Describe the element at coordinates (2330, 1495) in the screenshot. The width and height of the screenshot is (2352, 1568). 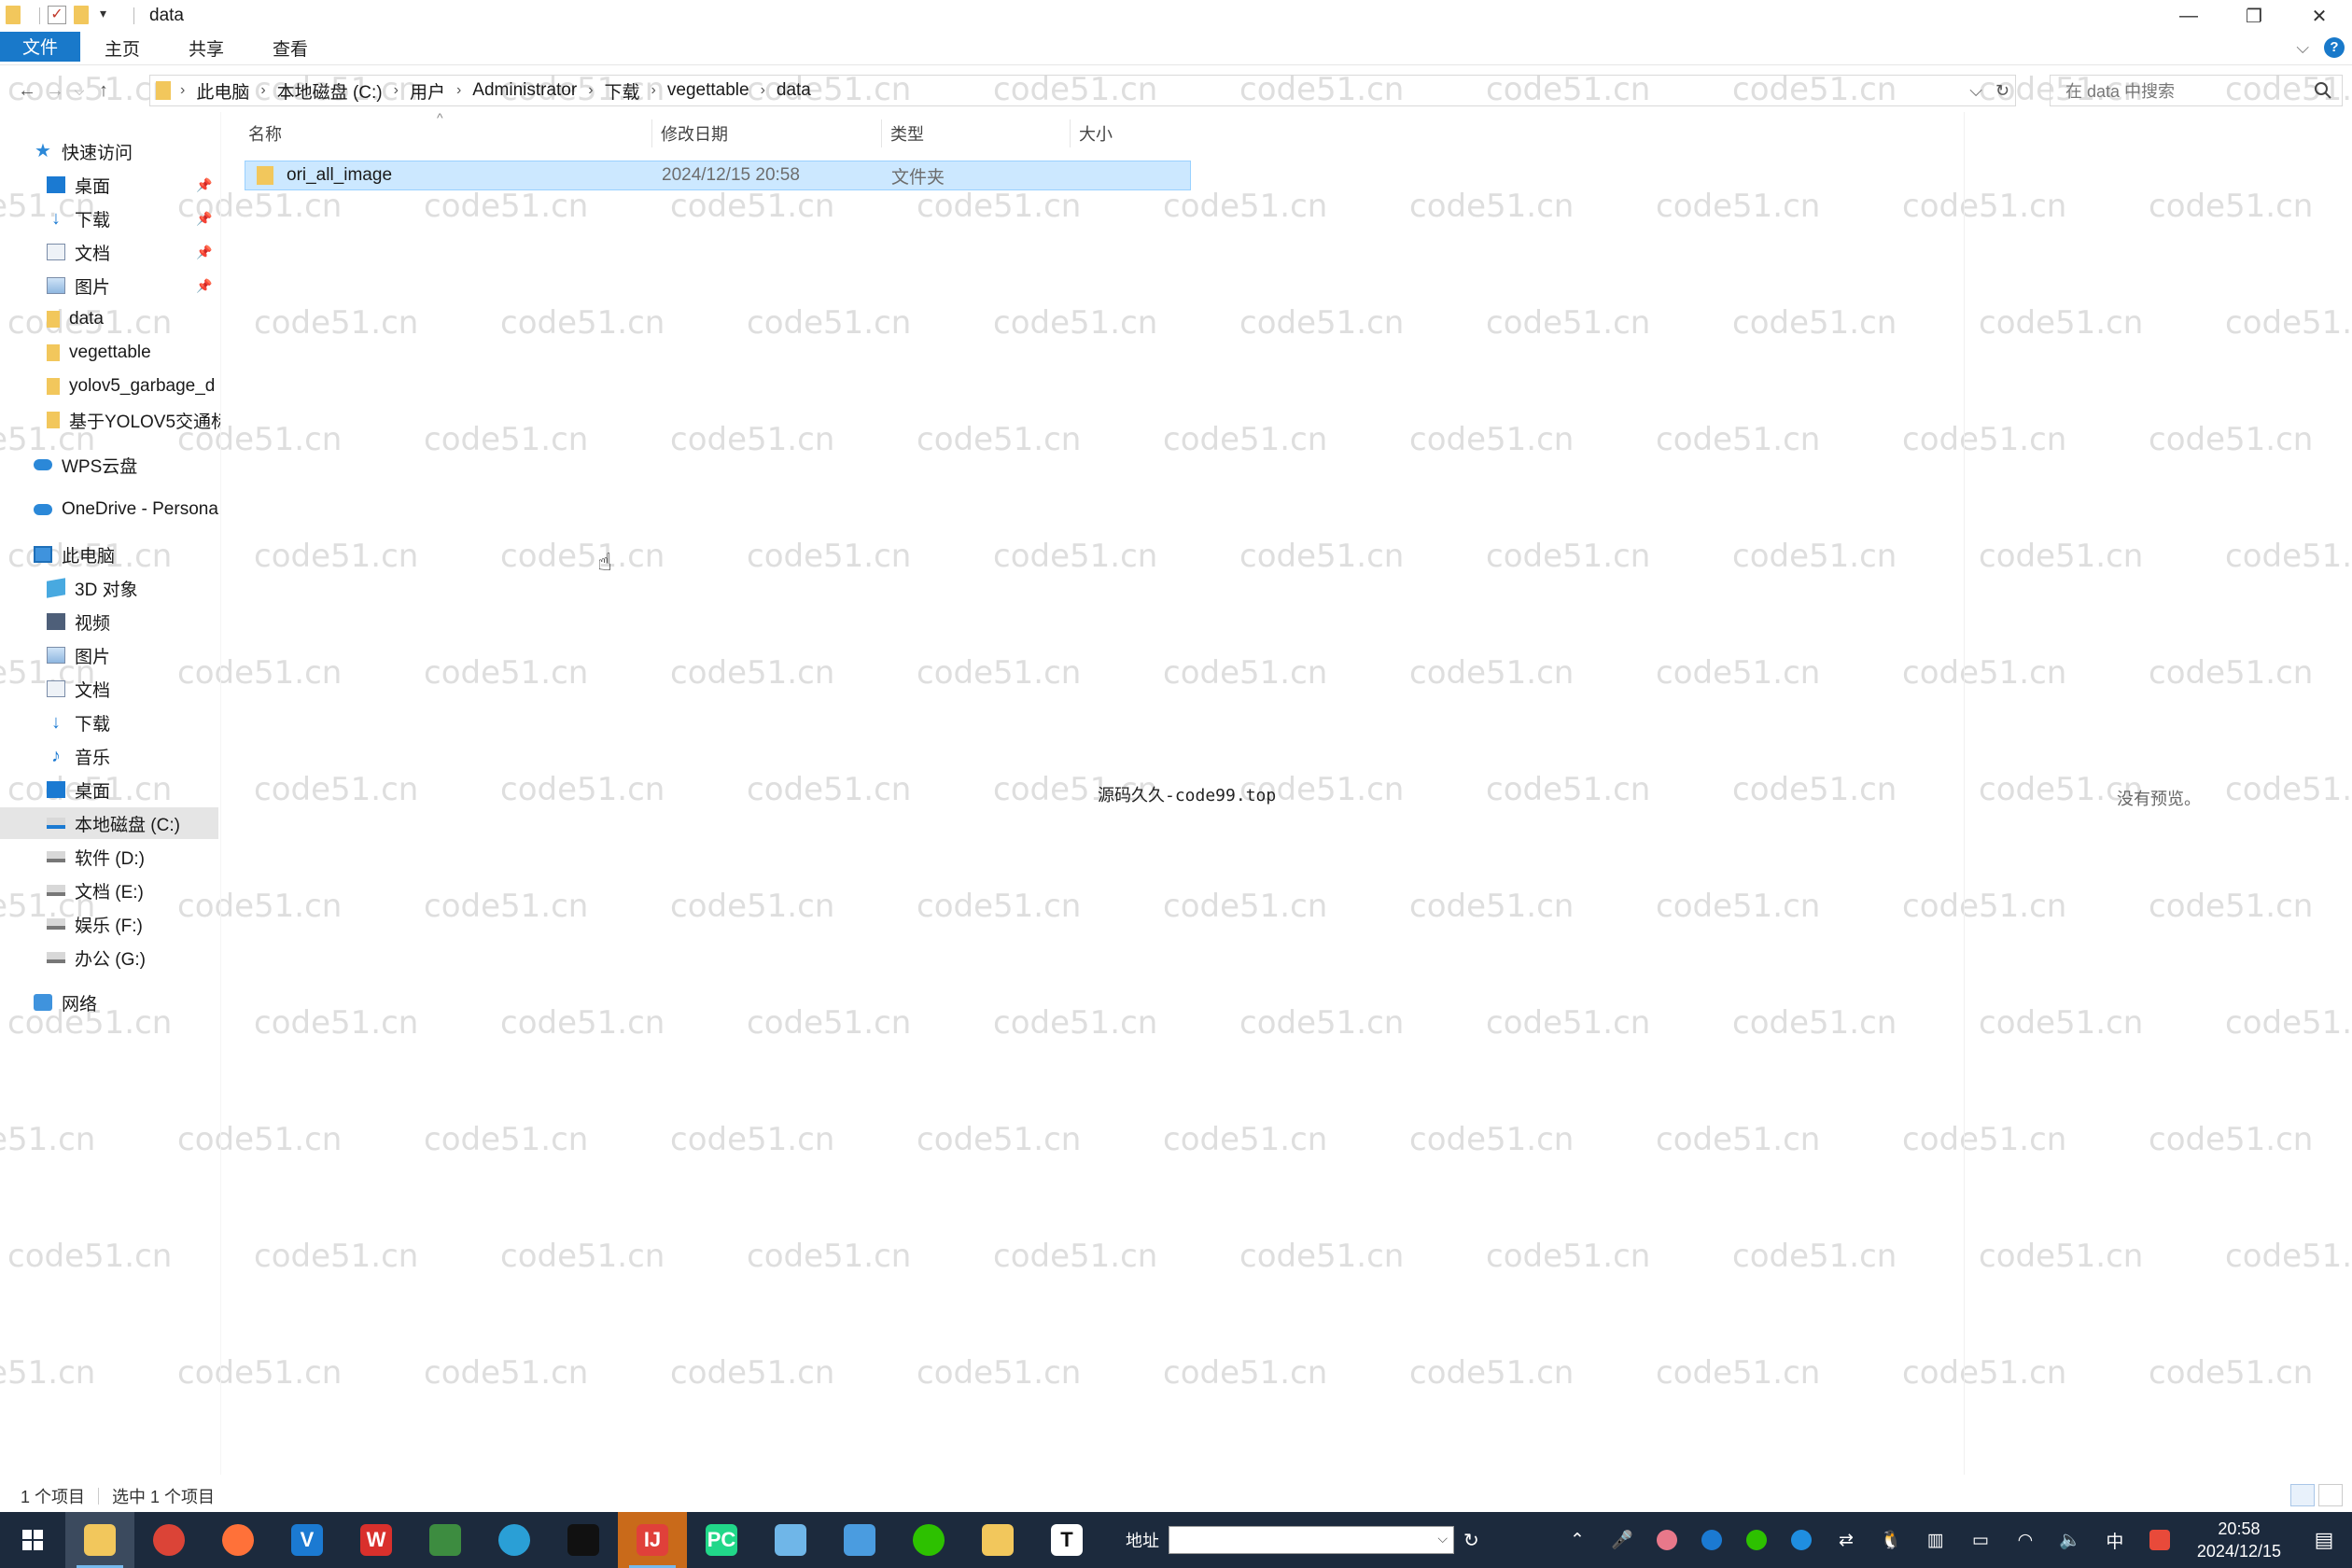
I see `large-icons-view-icon` at that location.